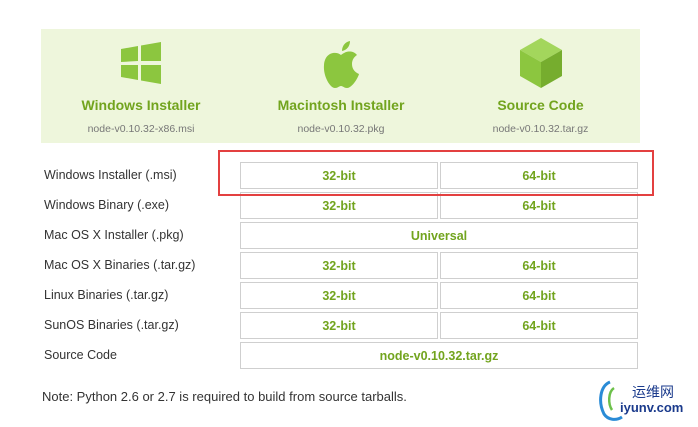 This screenshot has width=698, height=427. I want to click on linux-binaries-64bit-link: 64-bit, so click(539, 295).